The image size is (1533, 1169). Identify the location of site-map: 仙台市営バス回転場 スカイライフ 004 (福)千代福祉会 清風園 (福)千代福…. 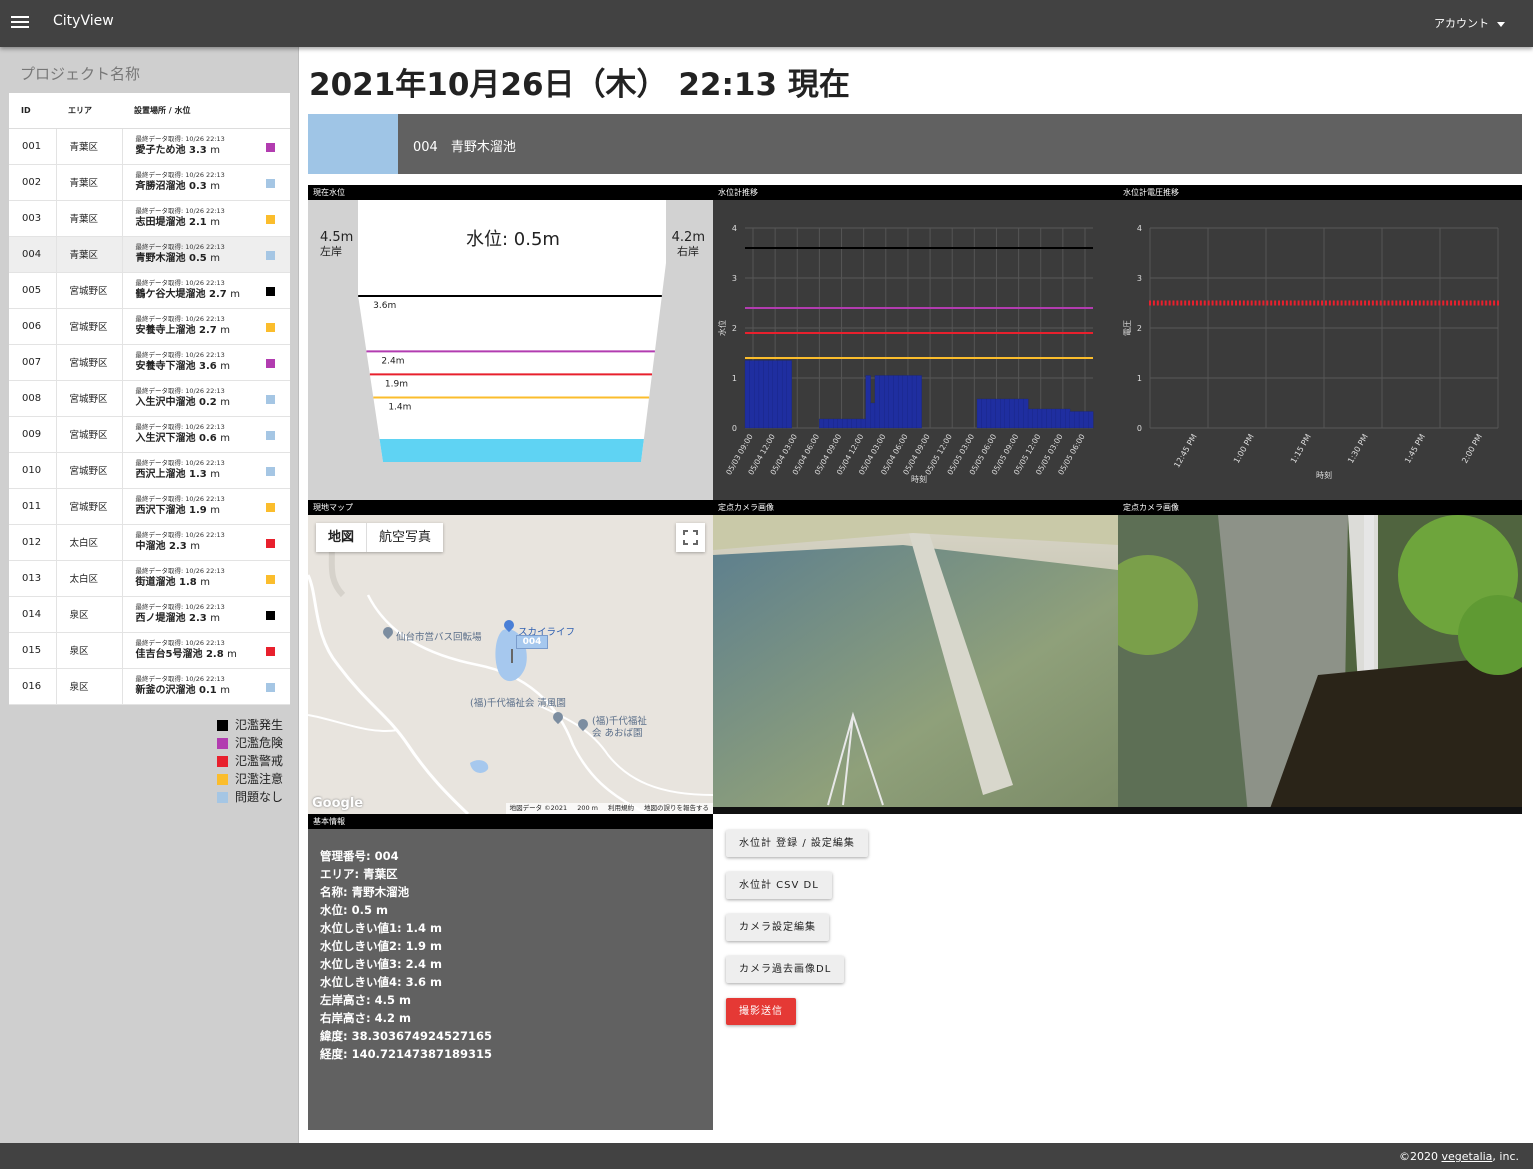
(510, 664).